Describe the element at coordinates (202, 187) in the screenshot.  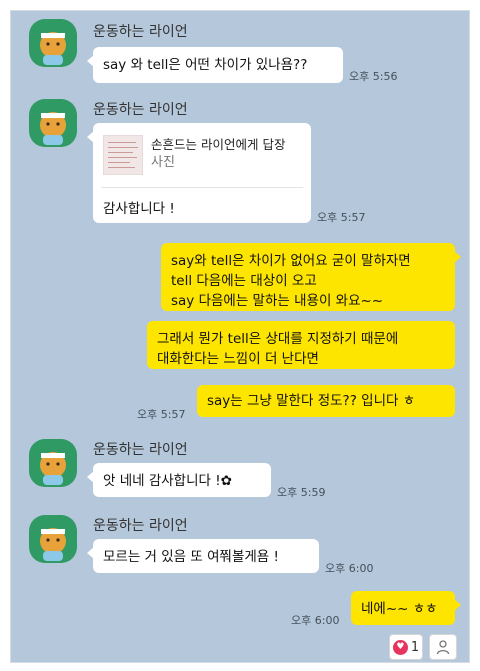
I see `divider` at that location.